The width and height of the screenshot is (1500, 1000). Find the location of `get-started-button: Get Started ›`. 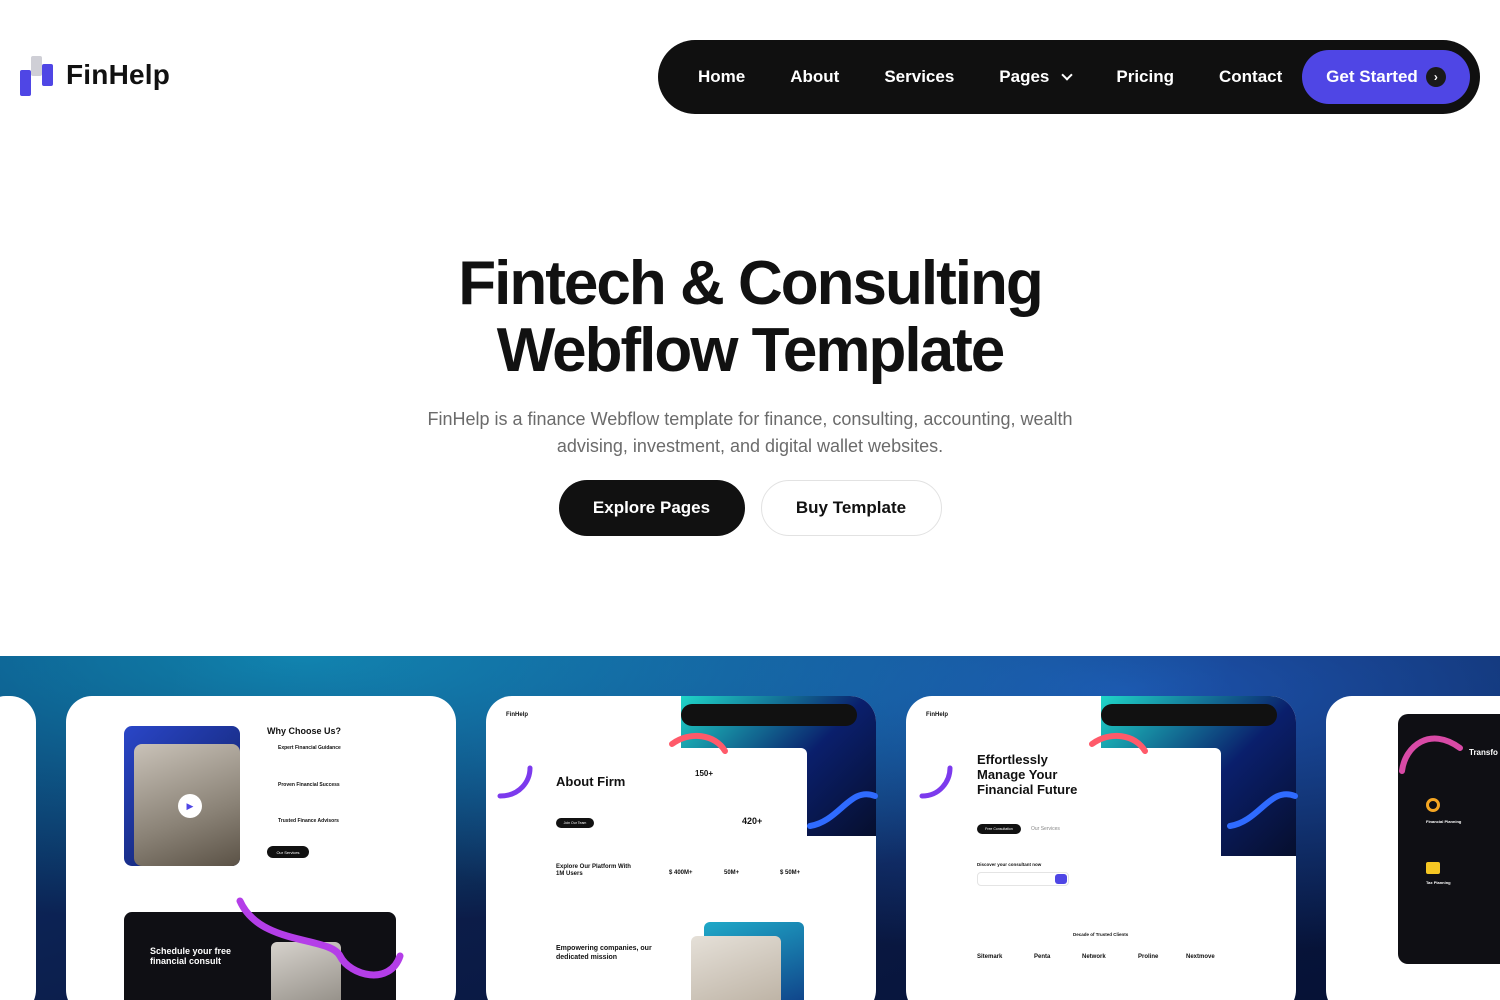

get-started-button: Get Started › is located at coordinates (1386, 77).